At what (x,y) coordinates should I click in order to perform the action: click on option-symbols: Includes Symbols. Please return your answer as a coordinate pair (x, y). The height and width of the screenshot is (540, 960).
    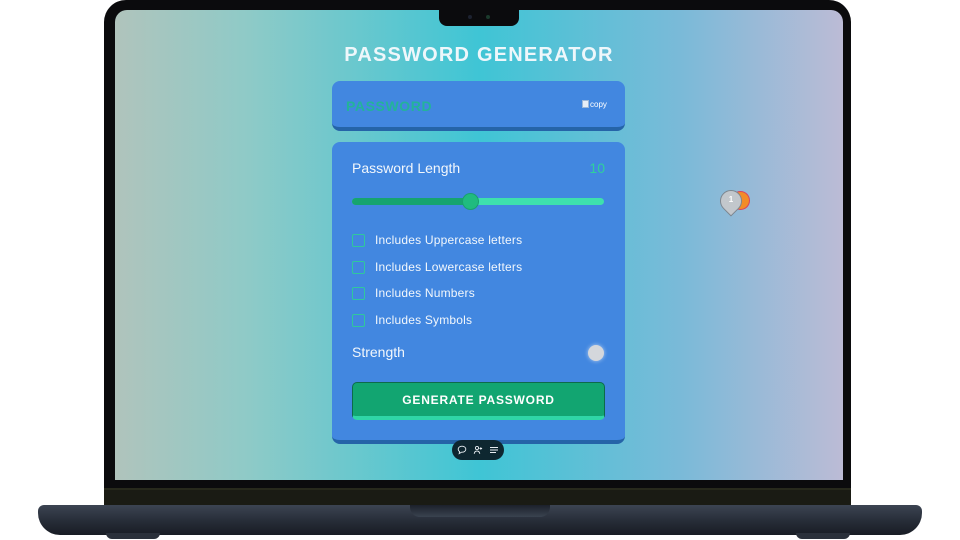
    Looking at the image, I should click on (412, 320).